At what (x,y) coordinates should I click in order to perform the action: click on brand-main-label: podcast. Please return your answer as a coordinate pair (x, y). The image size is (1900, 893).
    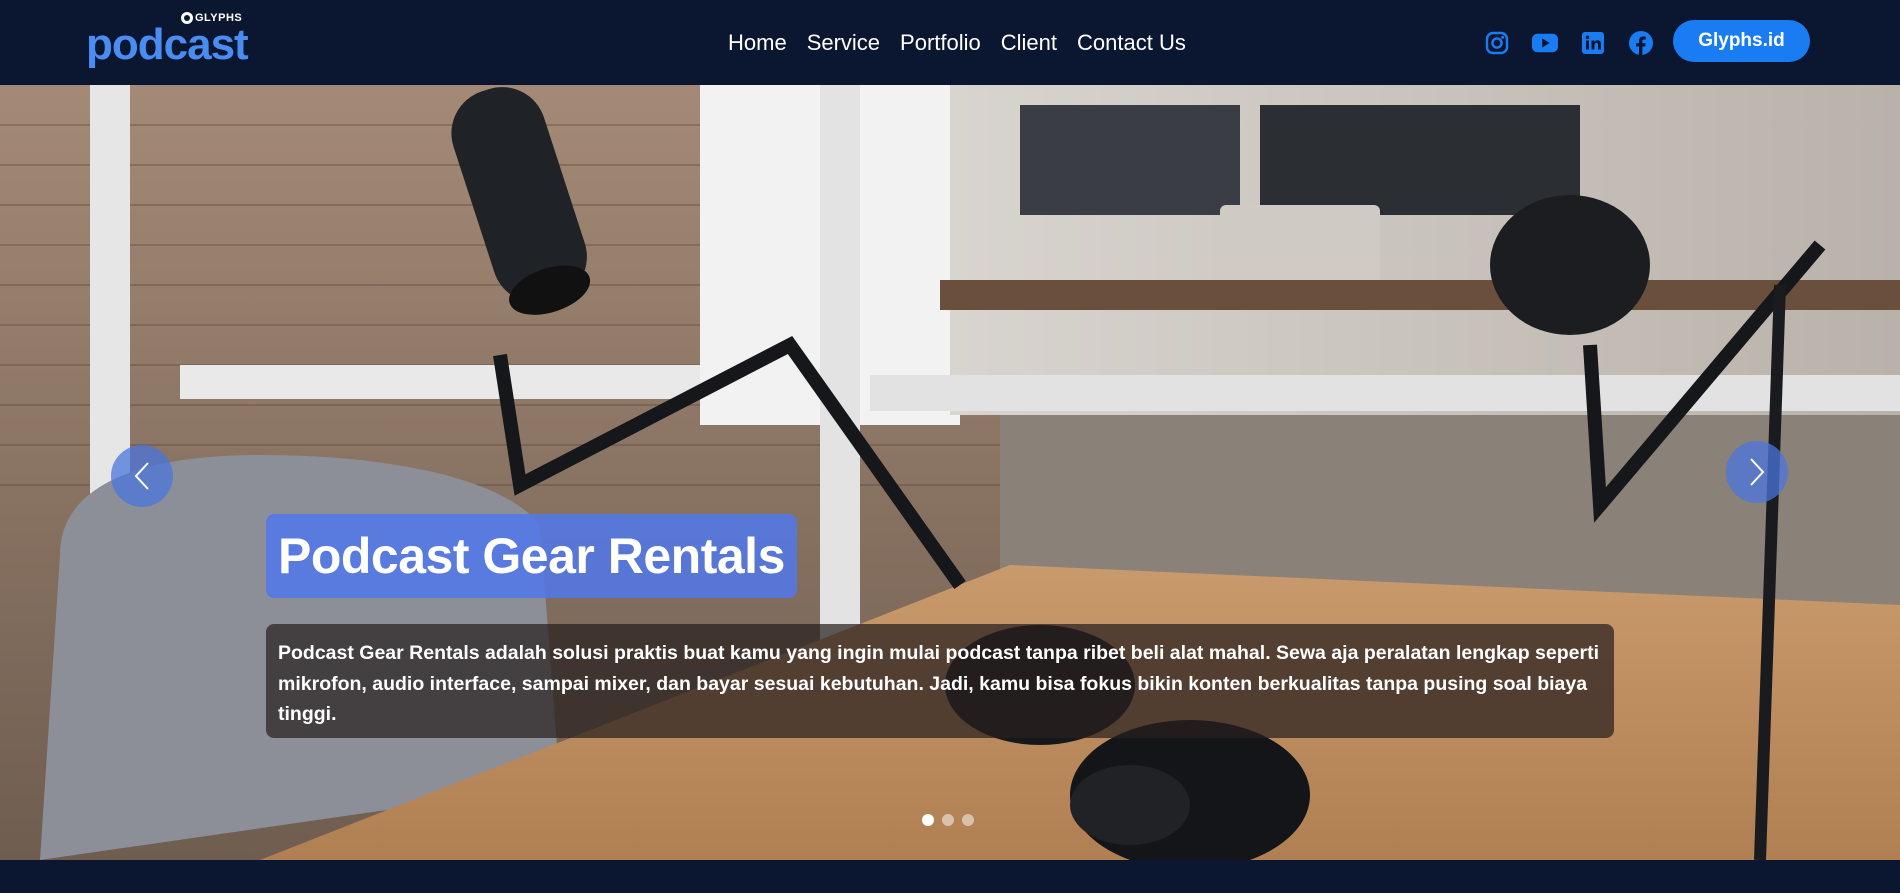
    Looking at the image, I should click on (167, 44).